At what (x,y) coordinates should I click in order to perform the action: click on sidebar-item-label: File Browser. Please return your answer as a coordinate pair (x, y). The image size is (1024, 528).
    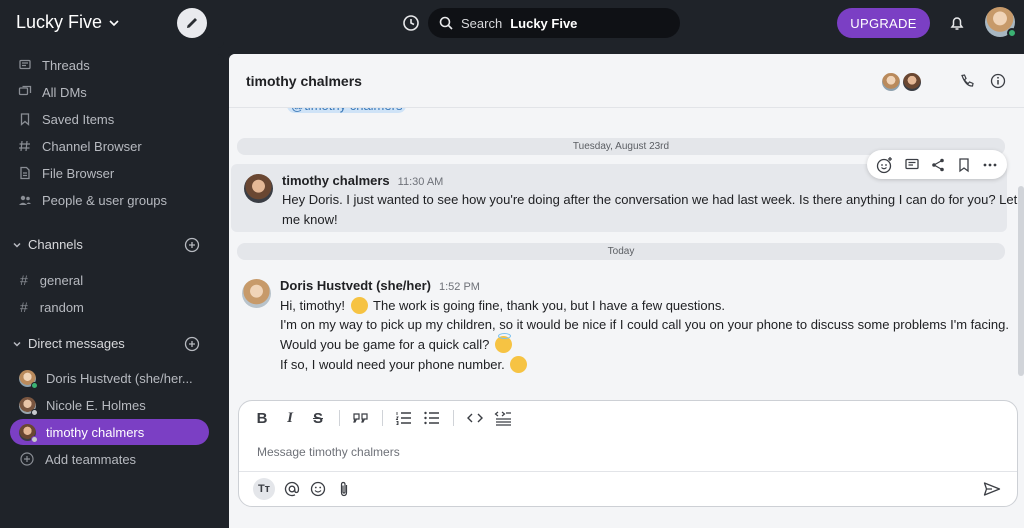
    Looking at the image, I should click on (78, 173).